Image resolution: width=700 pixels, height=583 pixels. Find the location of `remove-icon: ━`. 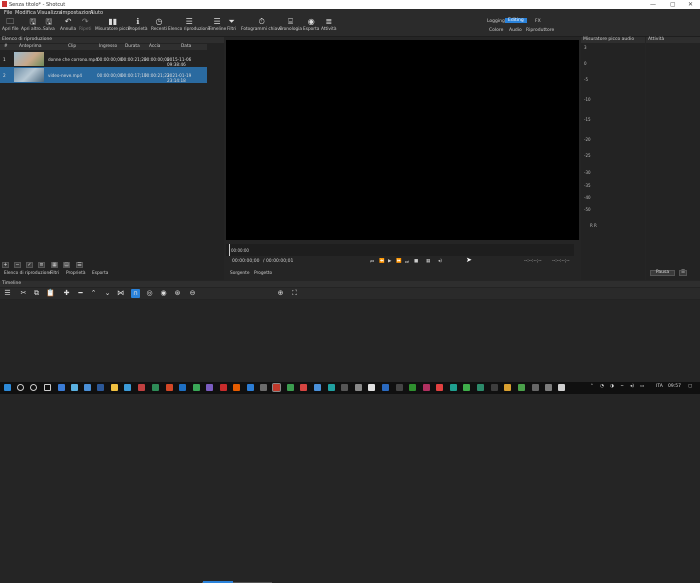

remove-icon: ━ is located at coordinates (80, 293).